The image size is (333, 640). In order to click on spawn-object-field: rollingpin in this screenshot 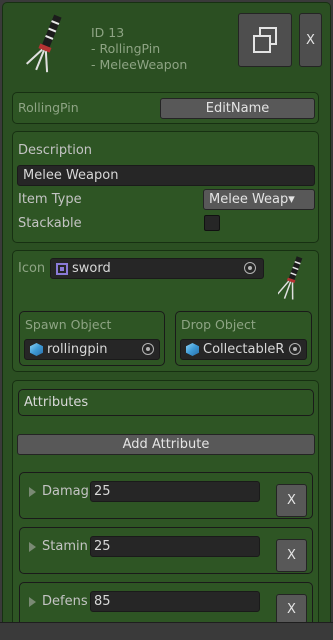, I will do `click(92, 349)`.